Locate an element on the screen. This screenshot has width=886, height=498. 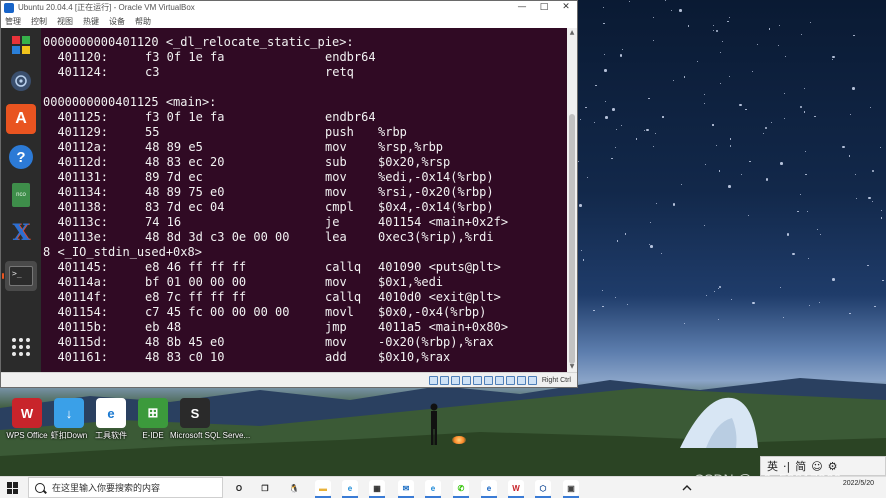
menu-item-control: 控制 is located at coordinates (39, 21).